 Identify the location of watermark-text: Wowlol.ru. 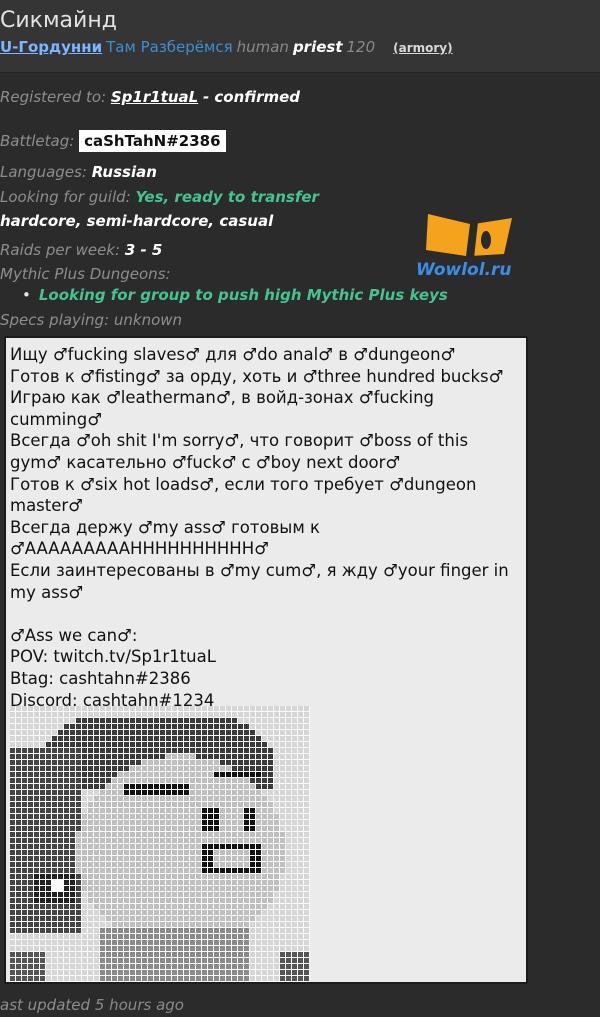
(464, 270).